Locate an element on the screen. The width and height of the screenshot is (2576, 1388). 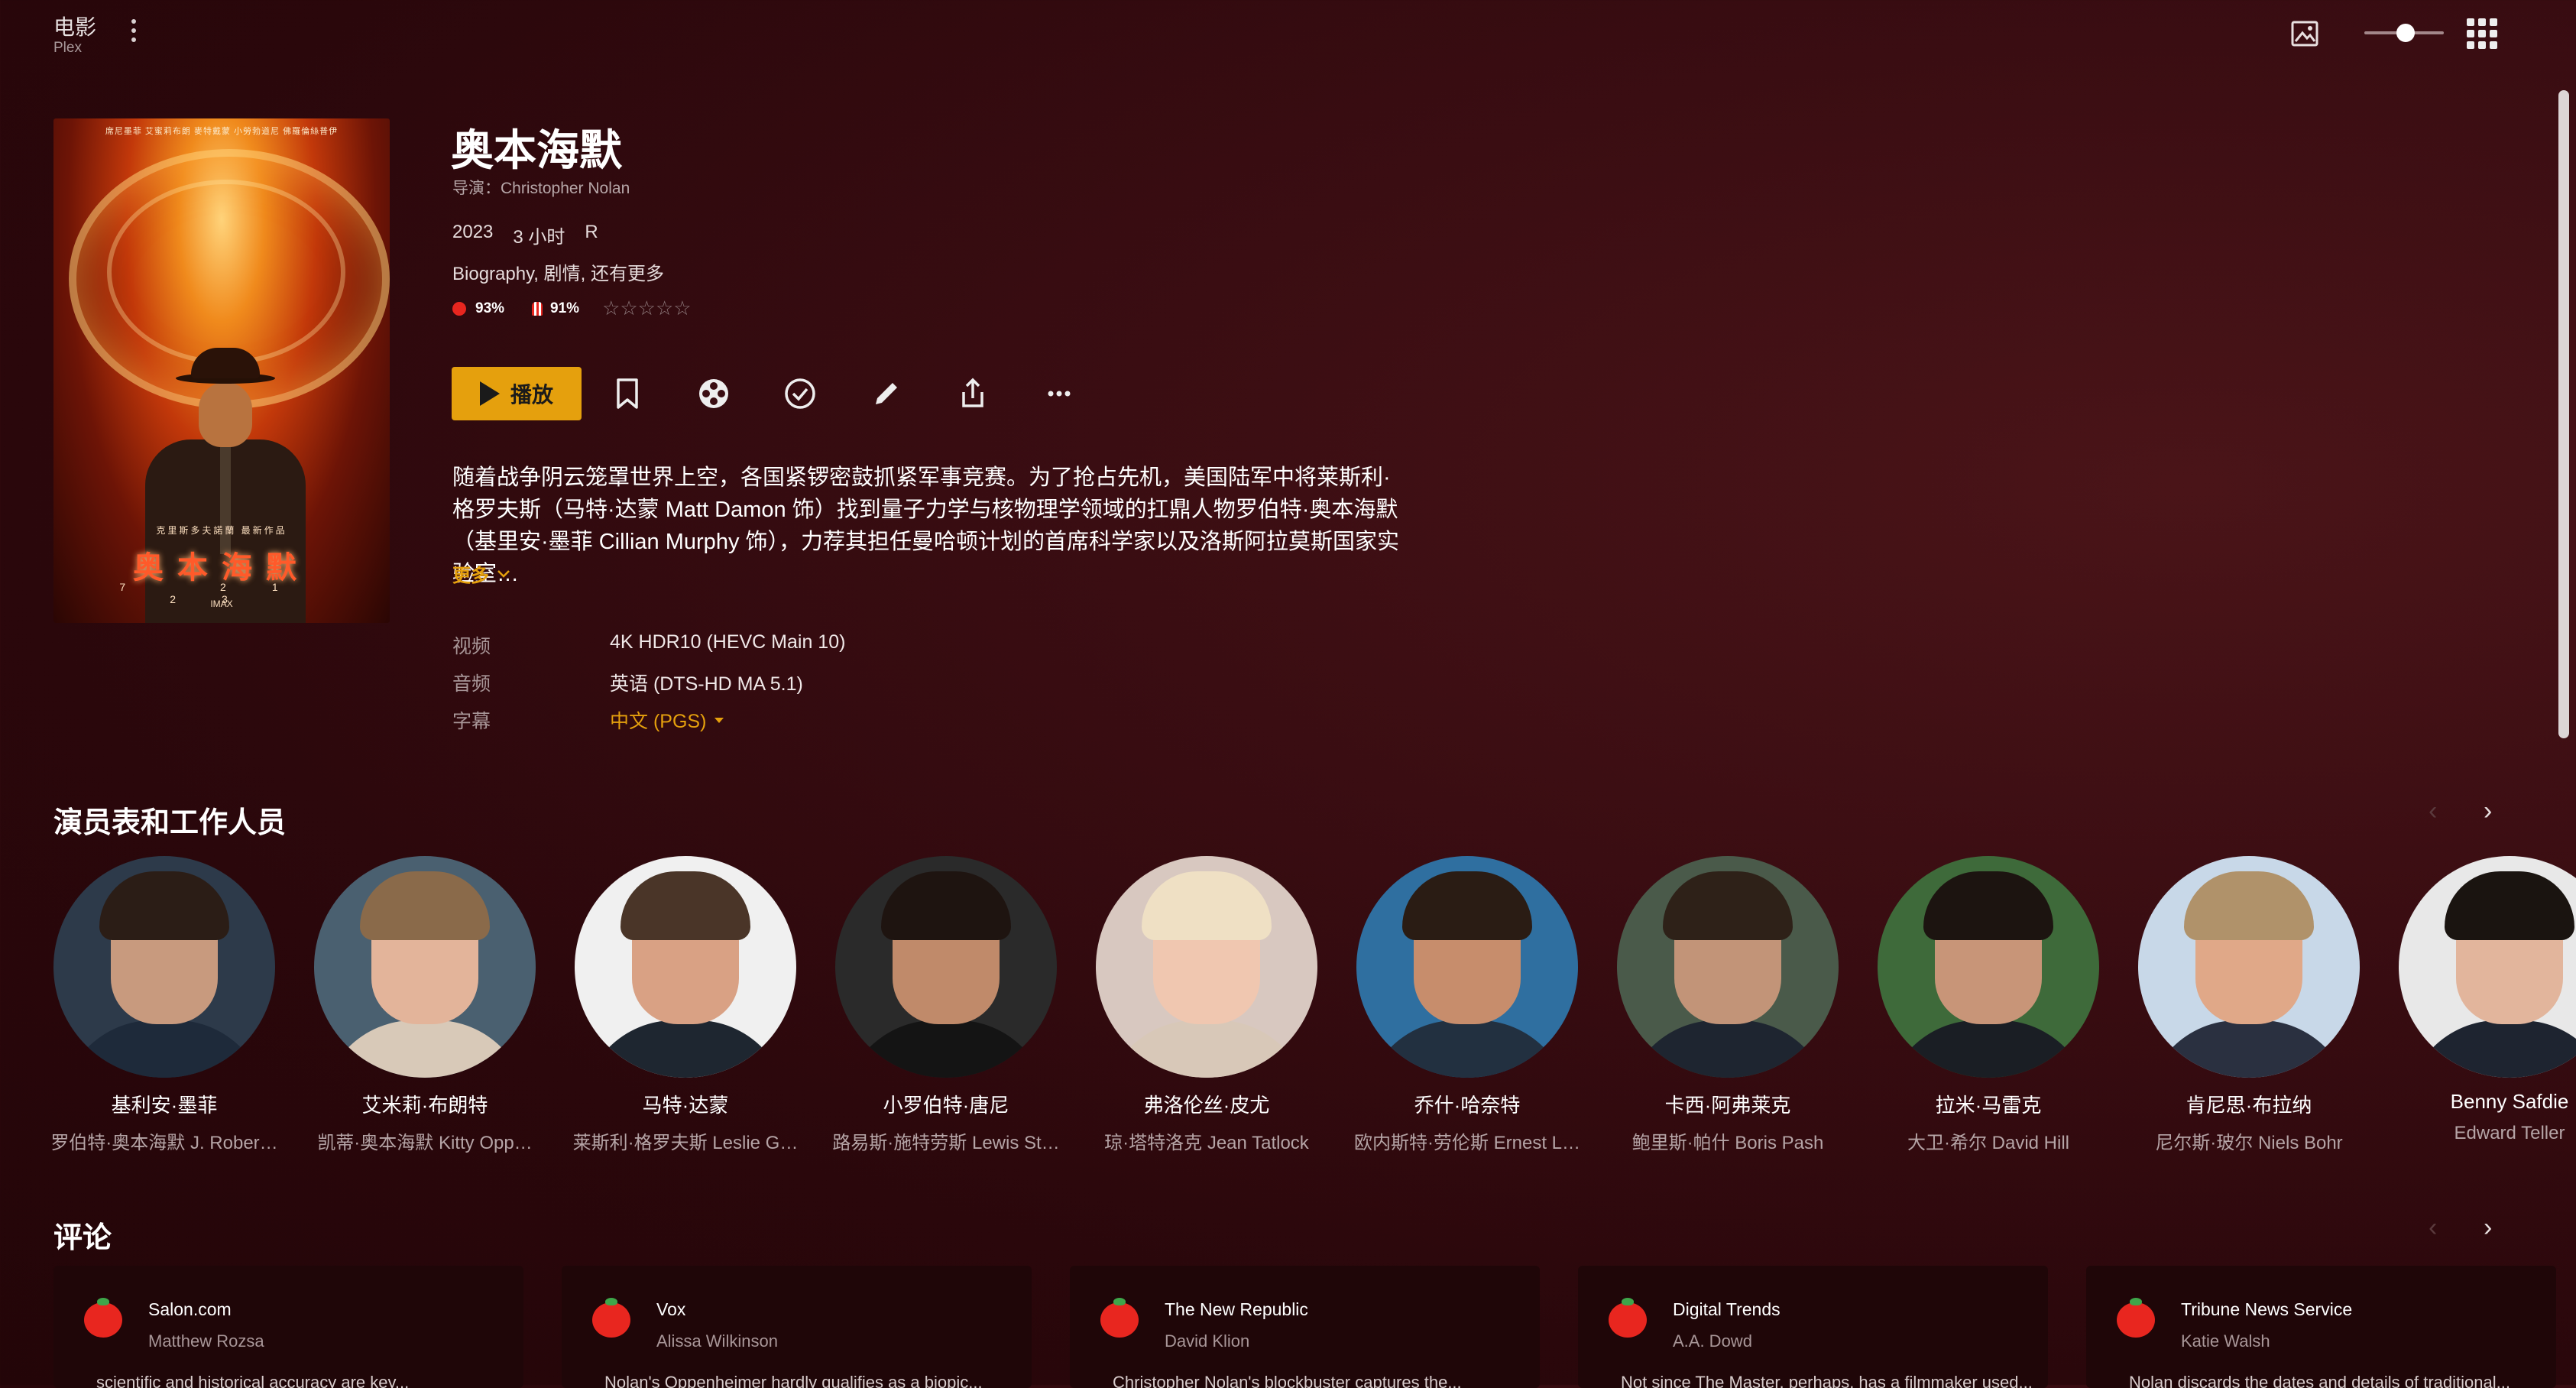
audio-value: 英语 (DTS-HD MA 5.1) is located at coordinates (706, 682).